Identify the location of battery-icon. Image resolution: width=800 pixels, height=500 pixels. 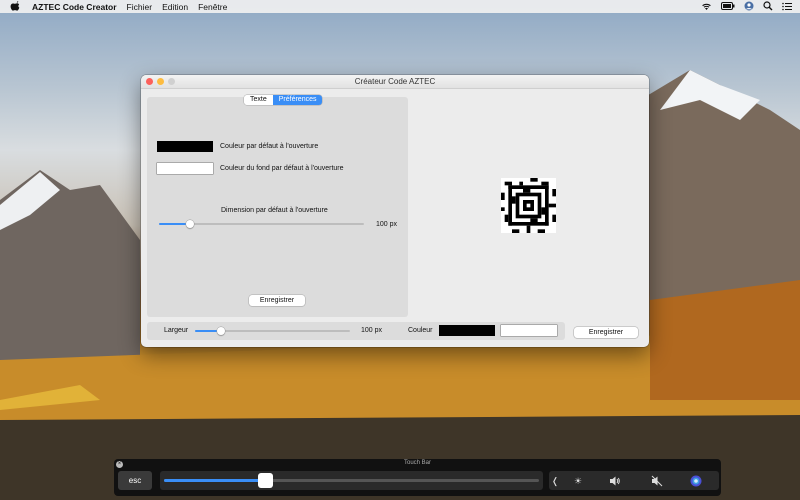
(728, 6).